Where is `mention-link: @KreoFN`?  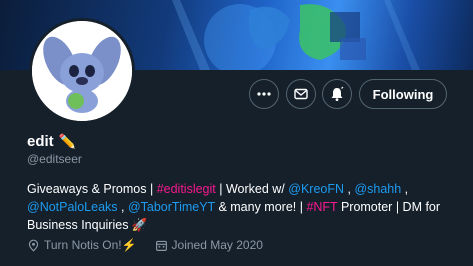 mention-link: @KreoFN is located at coordinates (316, 189).